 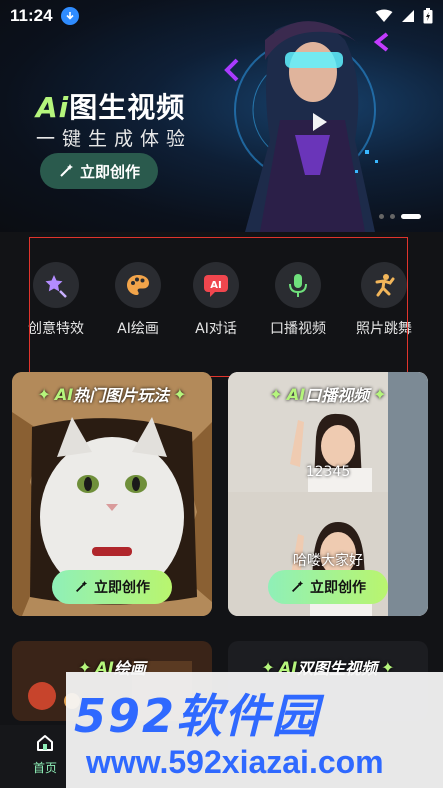 What do you see at coordinates (112, 494) in the screenshot?
I see `card-hot-image-play: ✦ AI 热门图片玩法 ✦ 立即创作` at bounding box center [112, 494].